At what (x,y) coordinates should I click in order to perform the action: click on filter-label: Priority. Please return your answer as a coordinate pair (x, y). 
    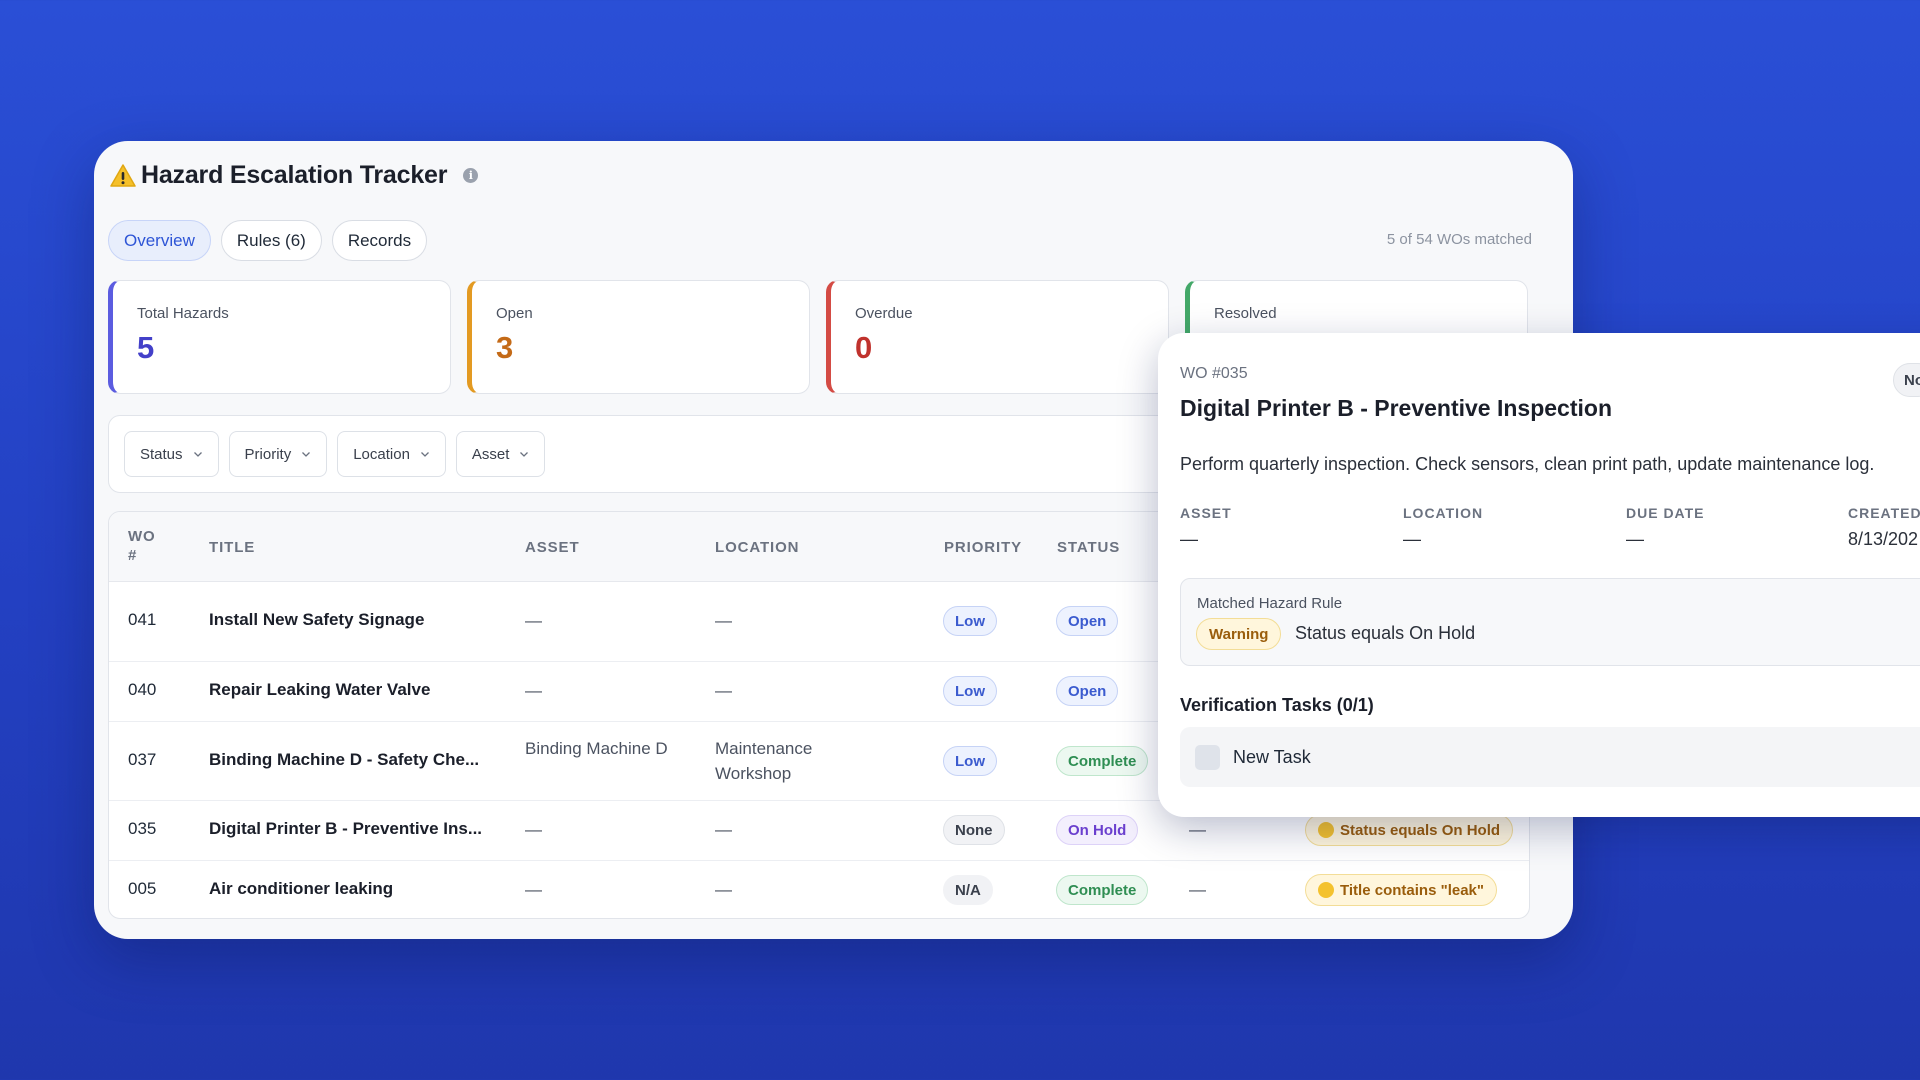
    Looking at the image, I should click on (268, 454).